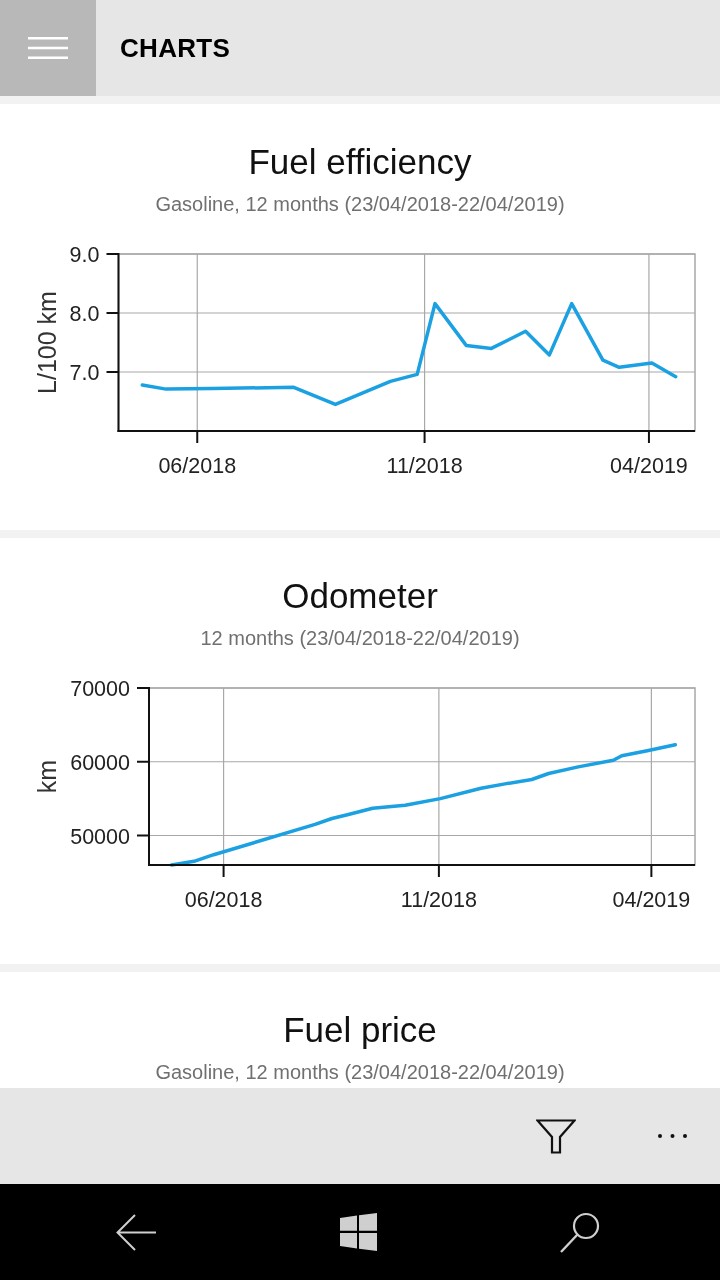  Describe the element at coordinates (84, 373) in the screenshot. I see `y-tick-label: 7.0` at that location.